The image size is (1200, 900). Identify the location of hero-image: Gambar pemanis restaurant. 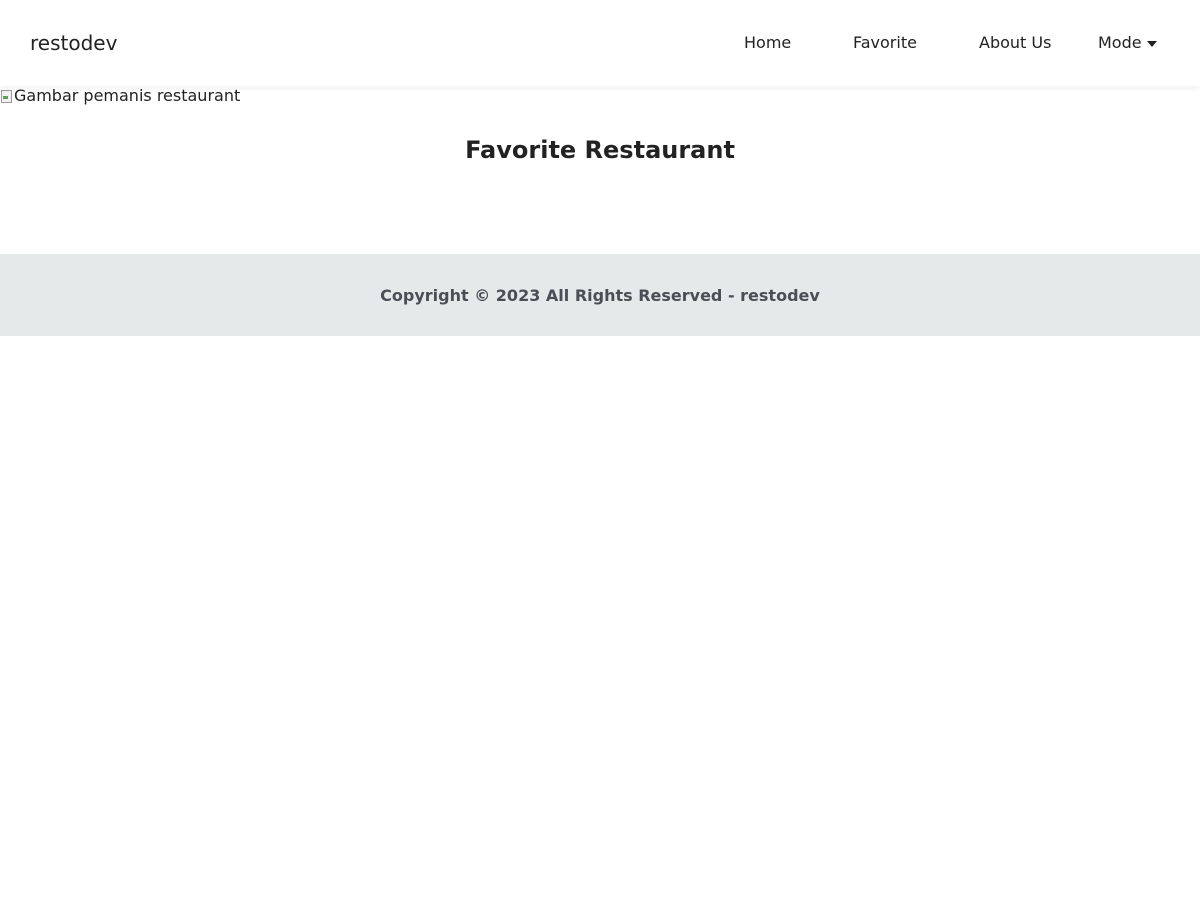
(120, 96).